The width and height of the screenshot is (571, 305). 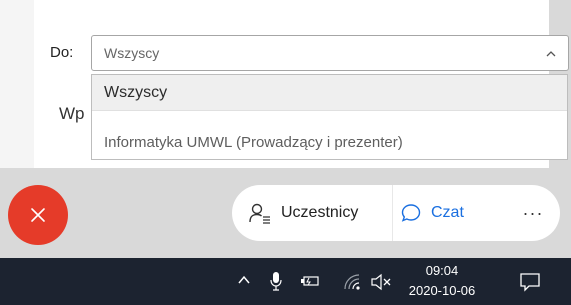 What do you see at coordinates (396, 213) in the screenshot?
I see `meeting-toolbar: Uczestnicy Czat ···` at bounding box center [396, 213].